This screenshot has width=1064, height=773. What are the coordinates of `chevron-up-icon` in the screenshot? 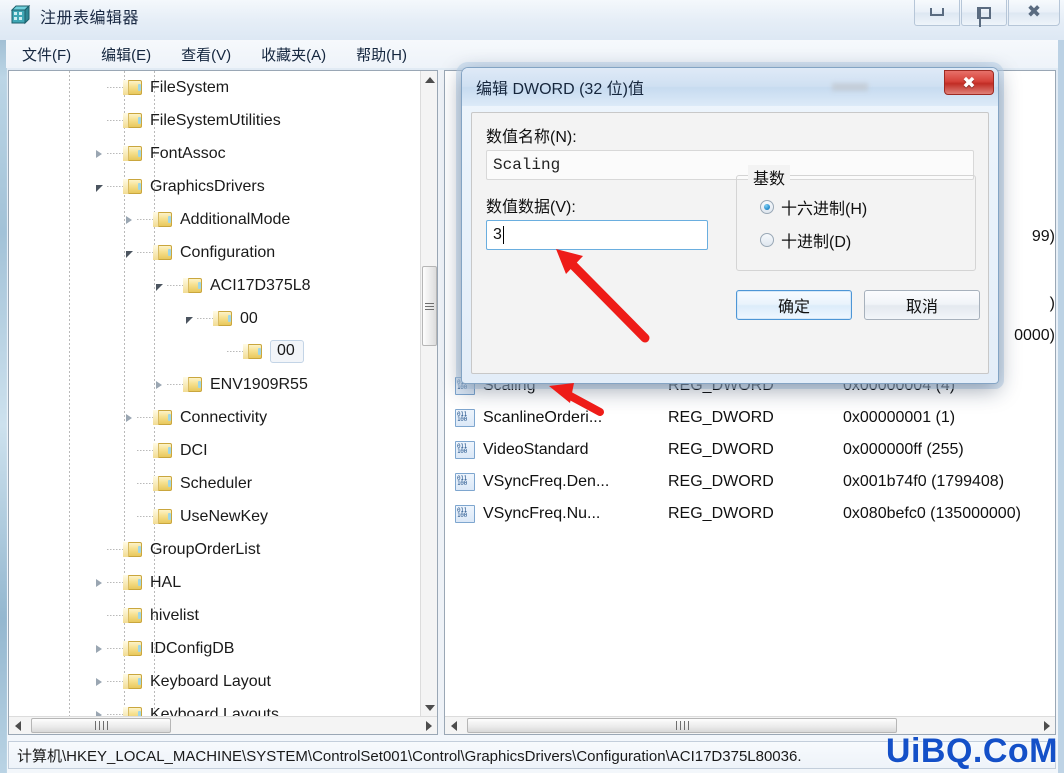 It's located at (429, 79).